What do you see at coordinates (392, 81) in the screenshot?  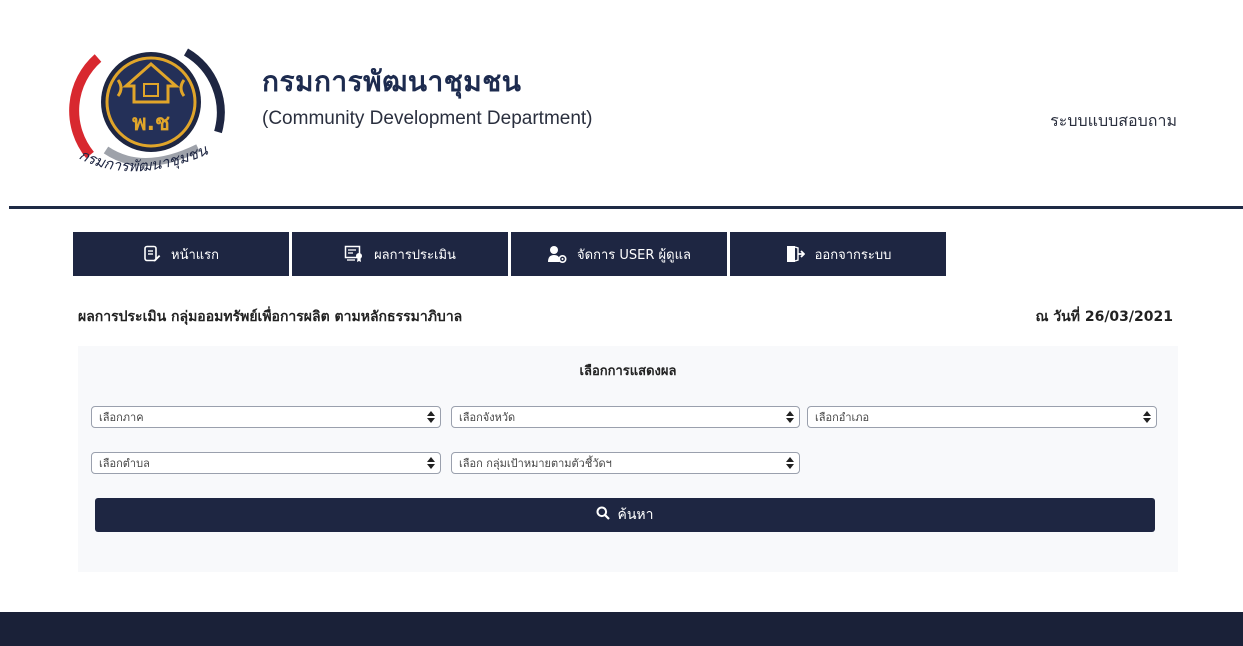 I see `org-title: กรมการพัฒนาชุมชน` at bounding box center [392, 81].